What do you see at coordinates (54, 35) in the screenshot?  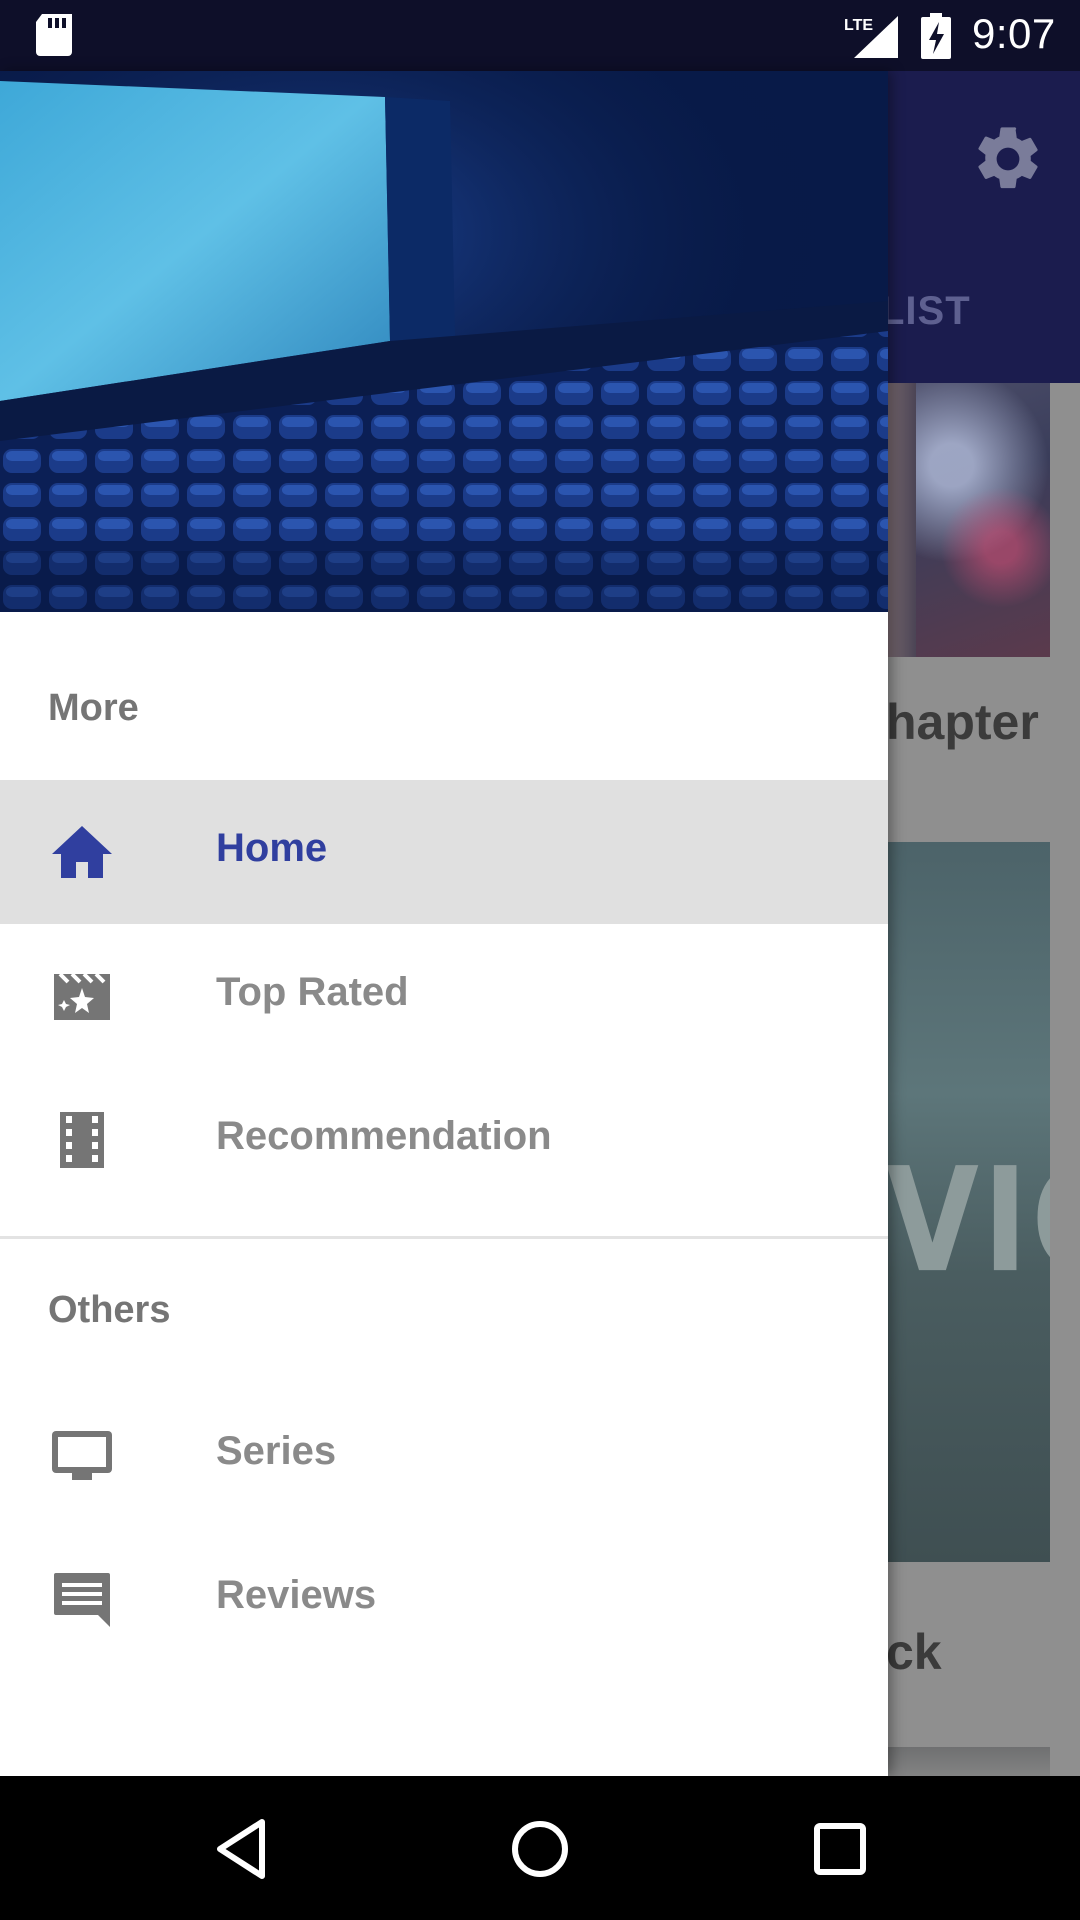 I see `sd-card-icon` at bounding box center [54, 35].